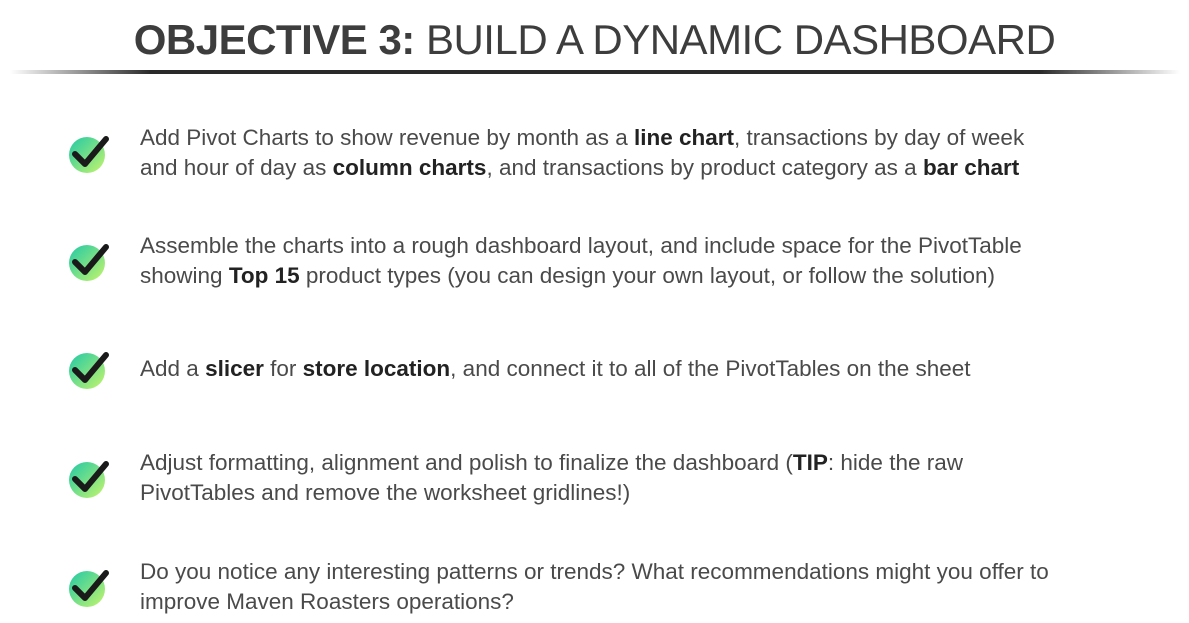 The width and height of the screenshot is (1189, 623). Describe the element at coordinates (735, 39) in the screenshot. I see `title-text: BUILD A DYNAMIC DASHBOARD` at that location.